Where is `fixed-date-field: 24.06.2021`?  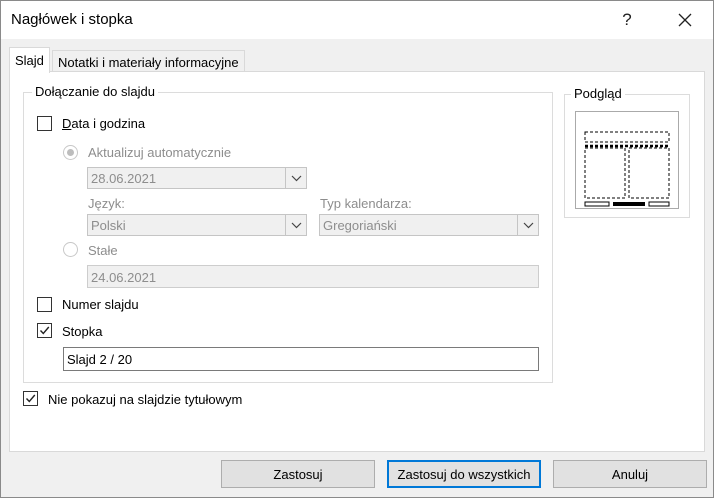
fixed-date-field: 24.06.2021 is located at coordinates (313, 276).